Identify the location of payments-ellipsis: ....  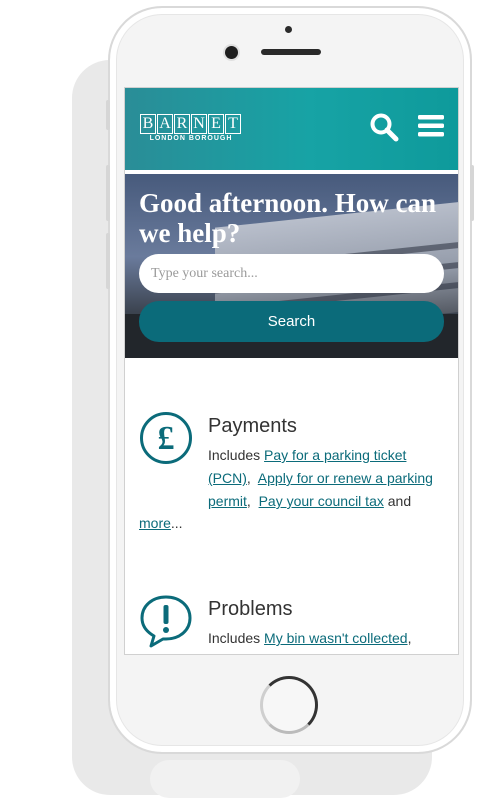
(176, 523).